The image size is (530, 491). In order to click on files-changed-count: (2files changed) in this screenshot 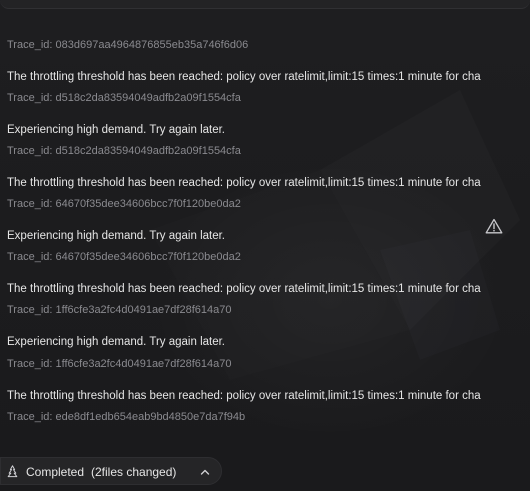, I will do `click(134, 472)`.